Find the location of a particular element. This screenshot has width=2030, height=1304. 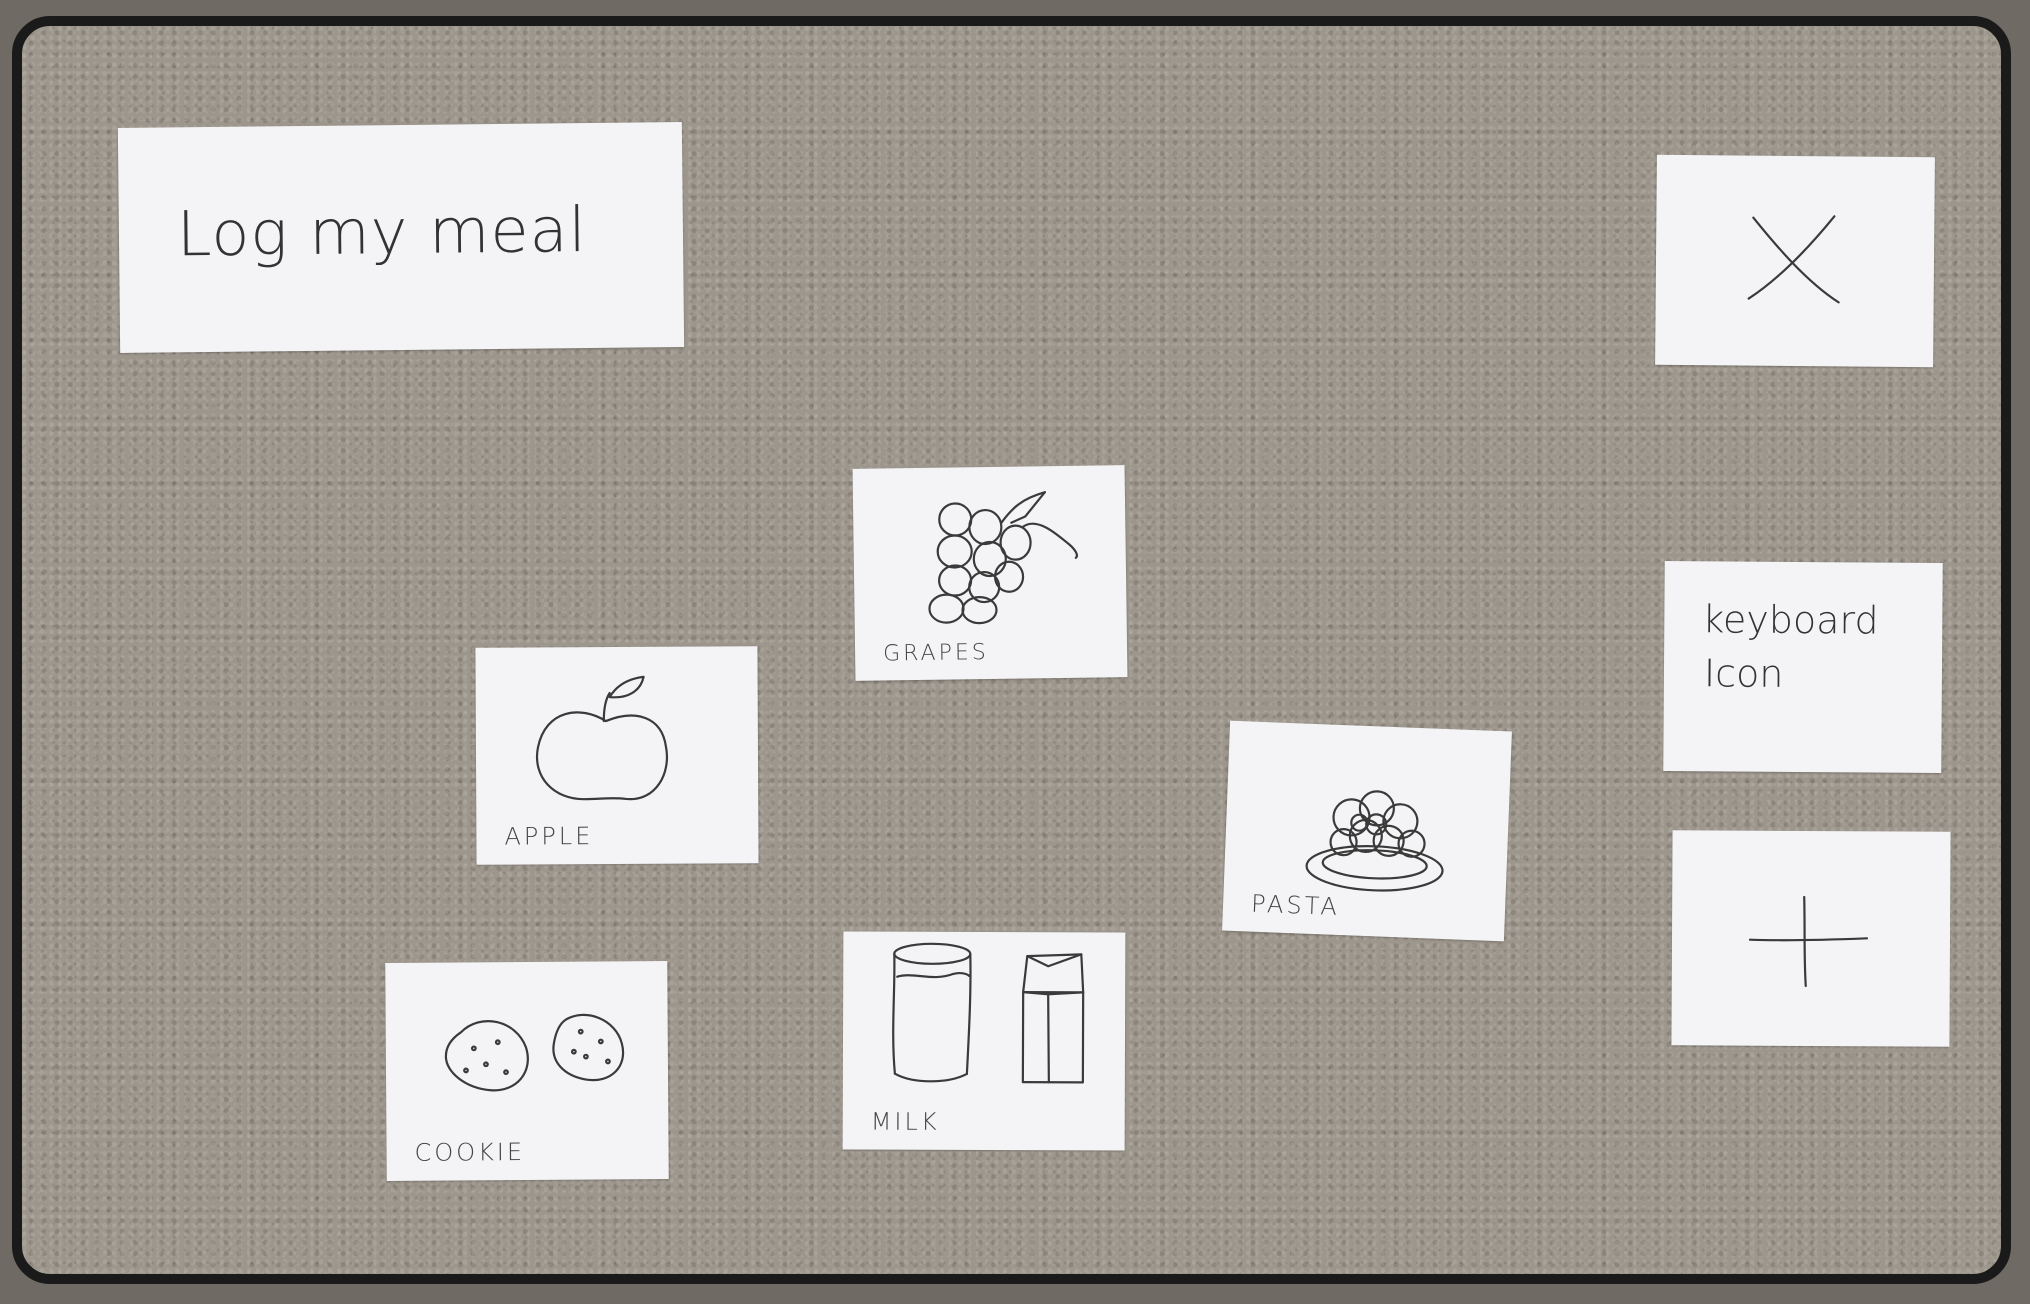

food-card-cookie: COOKIE is located at coordinates (527, 1071).